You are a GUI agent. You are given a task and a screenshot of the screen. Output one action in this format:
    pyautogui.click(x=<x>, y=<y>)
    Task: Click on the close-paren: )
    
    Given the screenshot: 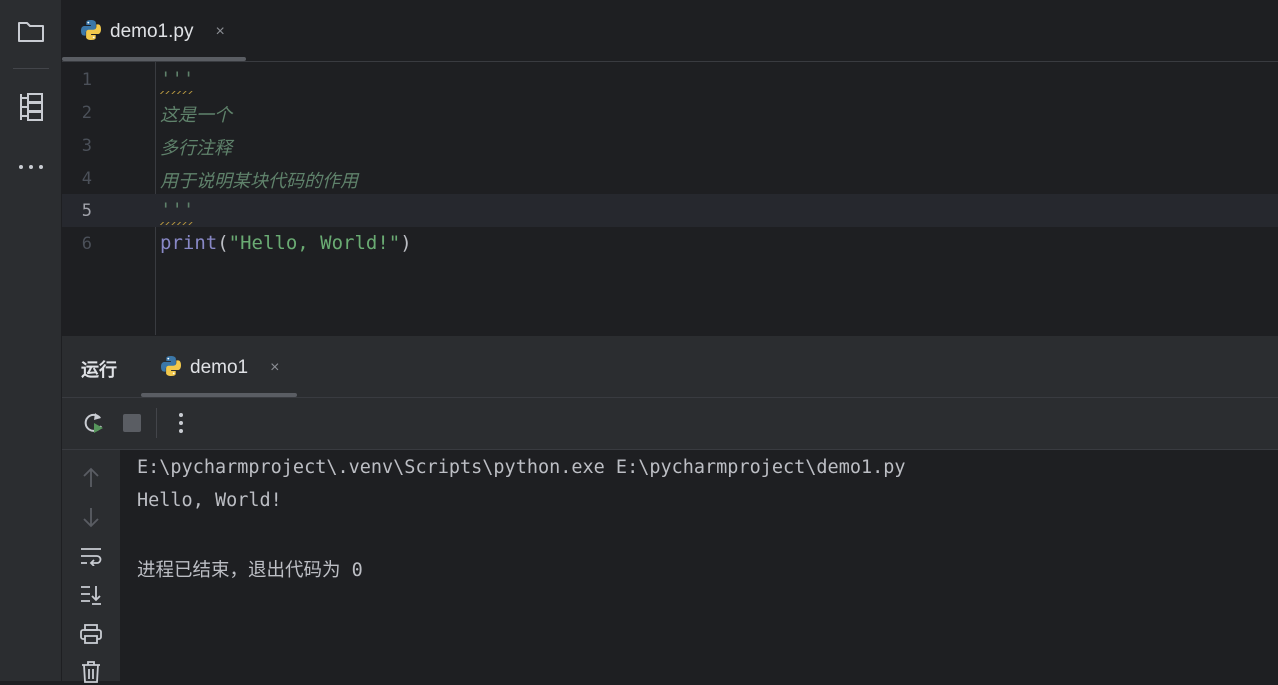 What is the action you would take?
    pyautogui.click(x=406, y=243)
    